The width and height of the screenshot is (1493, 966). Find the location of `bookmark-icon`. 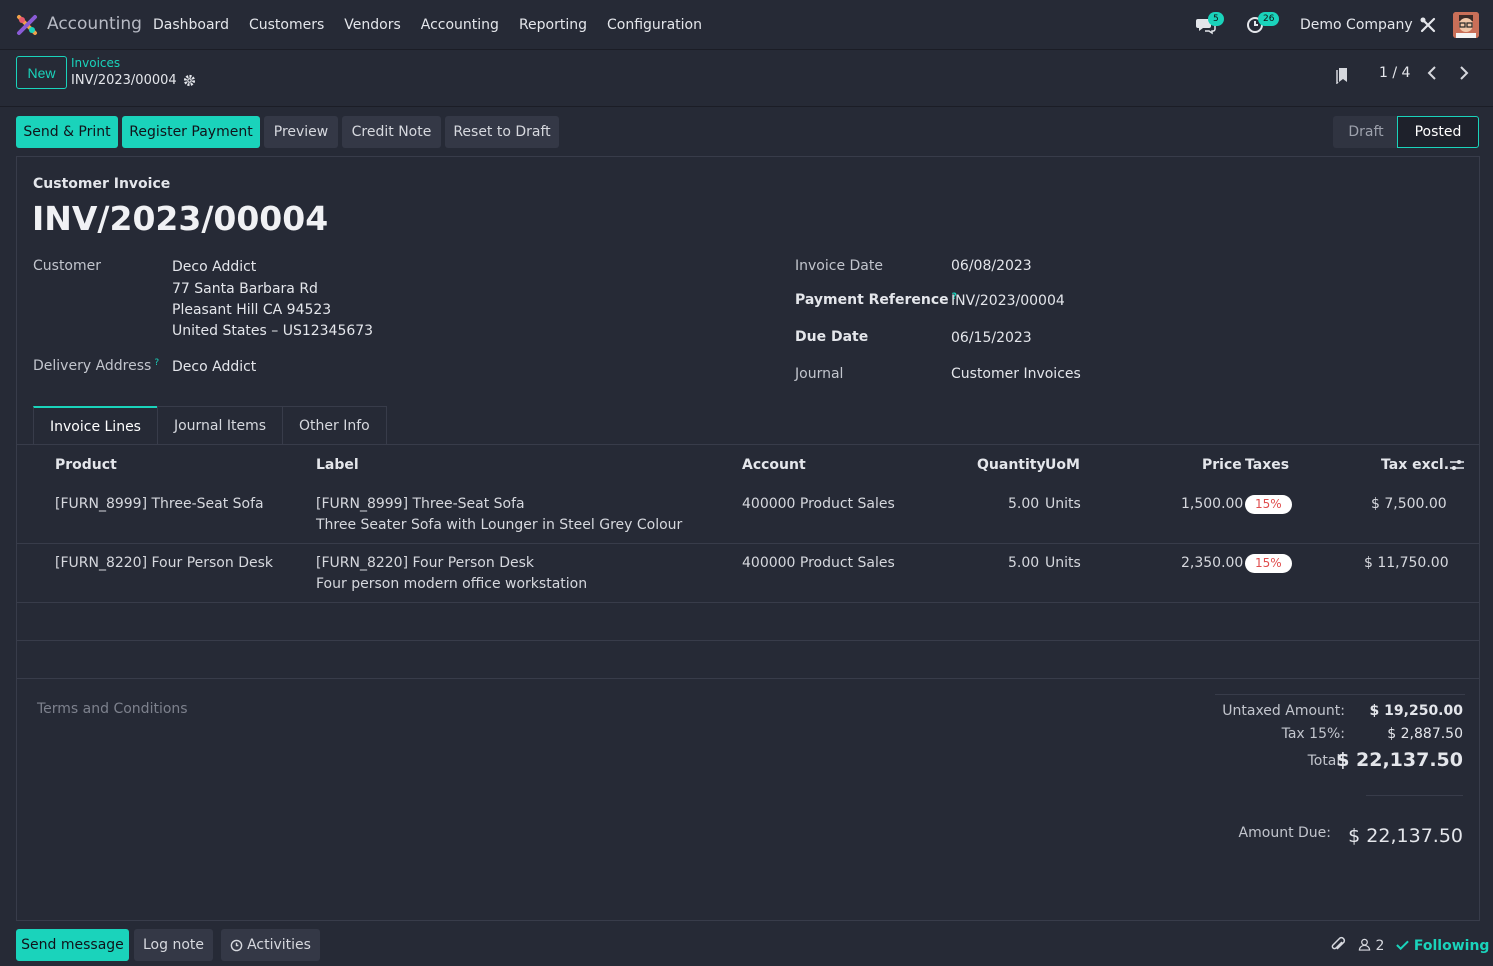

bookmark-icon is located at coordinates (1343, 75).